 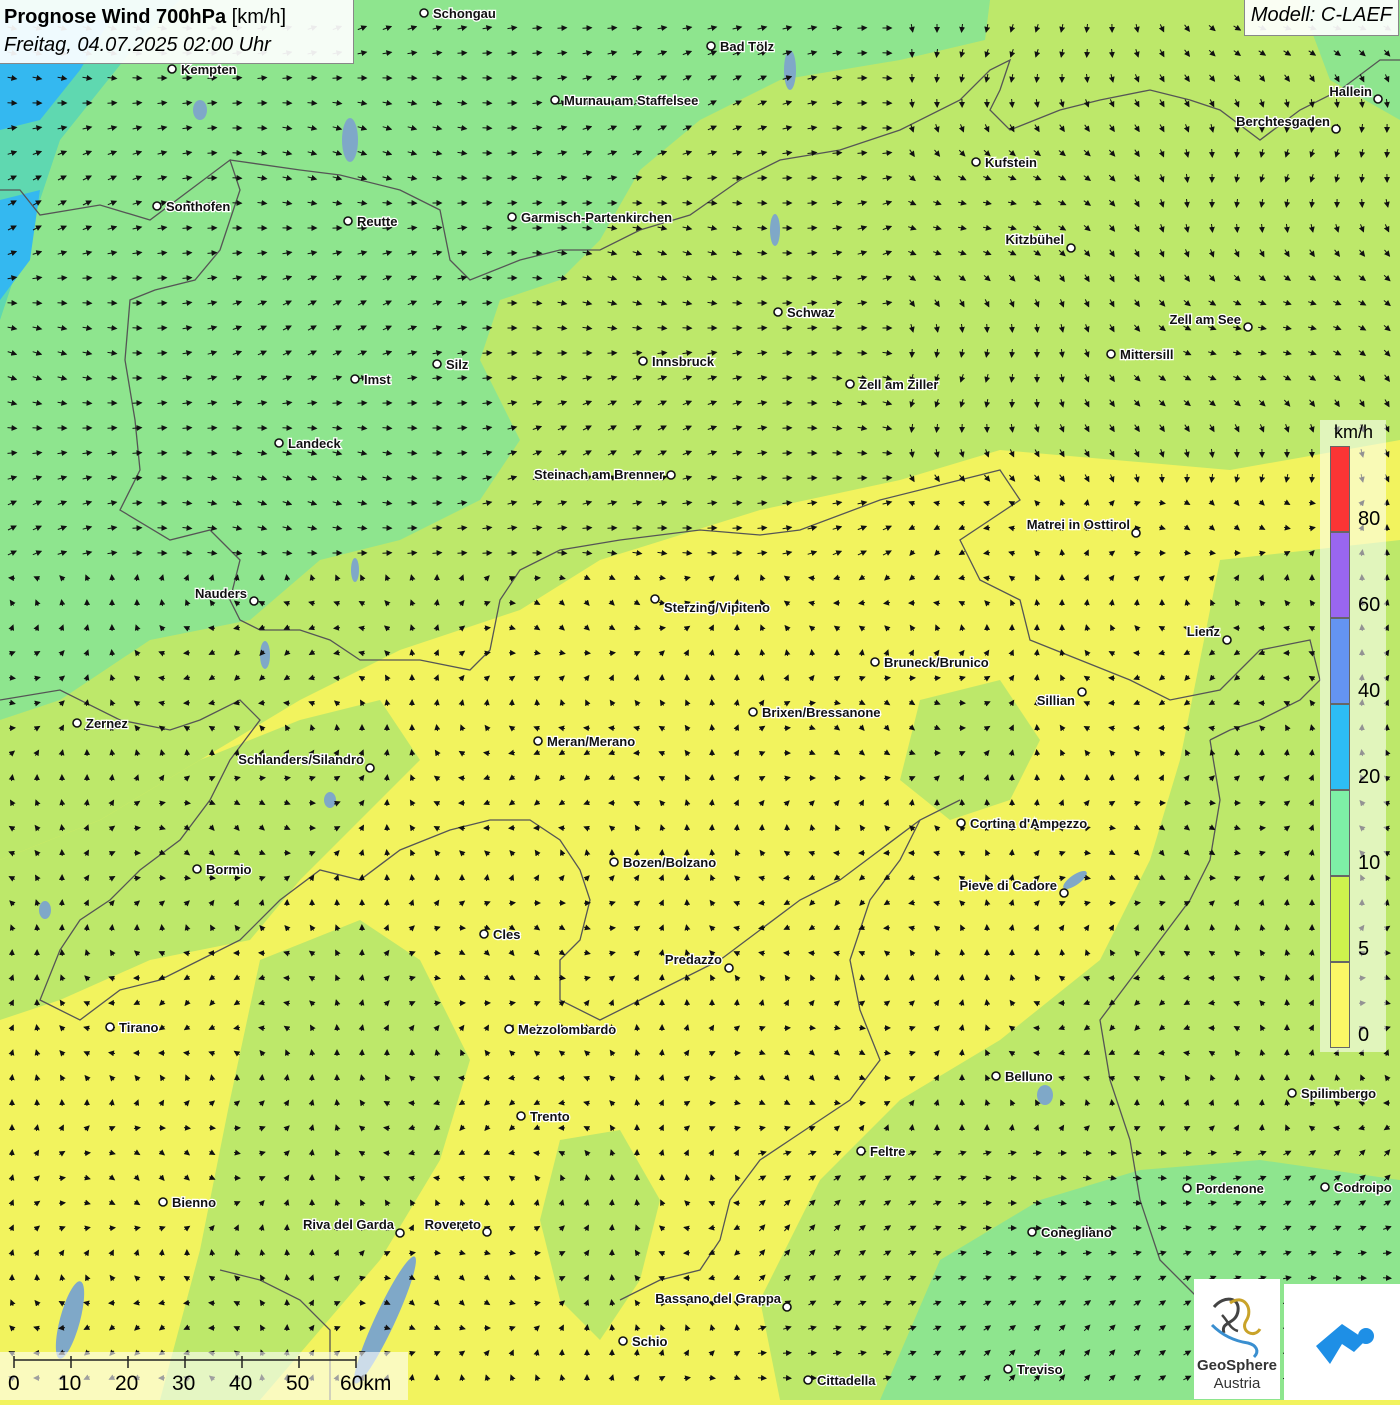 I want to click on city-meran-merano: Meran/Merano, so click(x=584, y=741).